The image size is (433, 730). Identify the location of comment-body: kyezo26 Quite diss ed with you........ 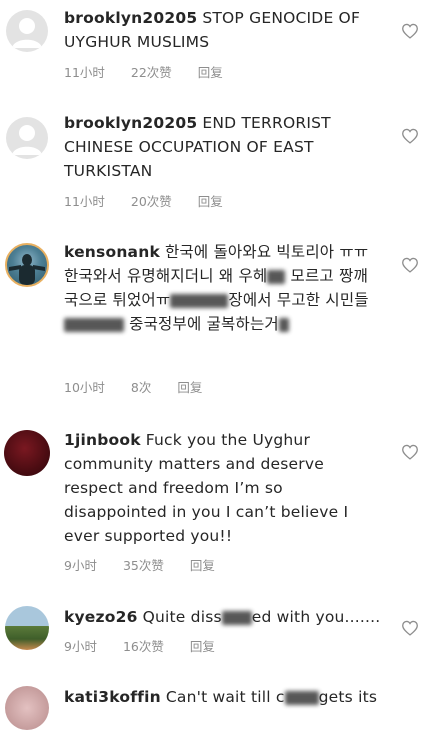
(224, 617).